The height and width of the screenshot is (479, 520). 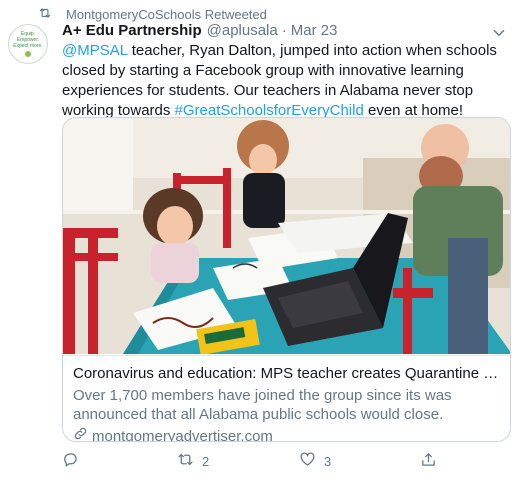 I want to click on tweet-header: A+ Edu Partnership @aplusala · Mar 23, so click(x=199, y=32).